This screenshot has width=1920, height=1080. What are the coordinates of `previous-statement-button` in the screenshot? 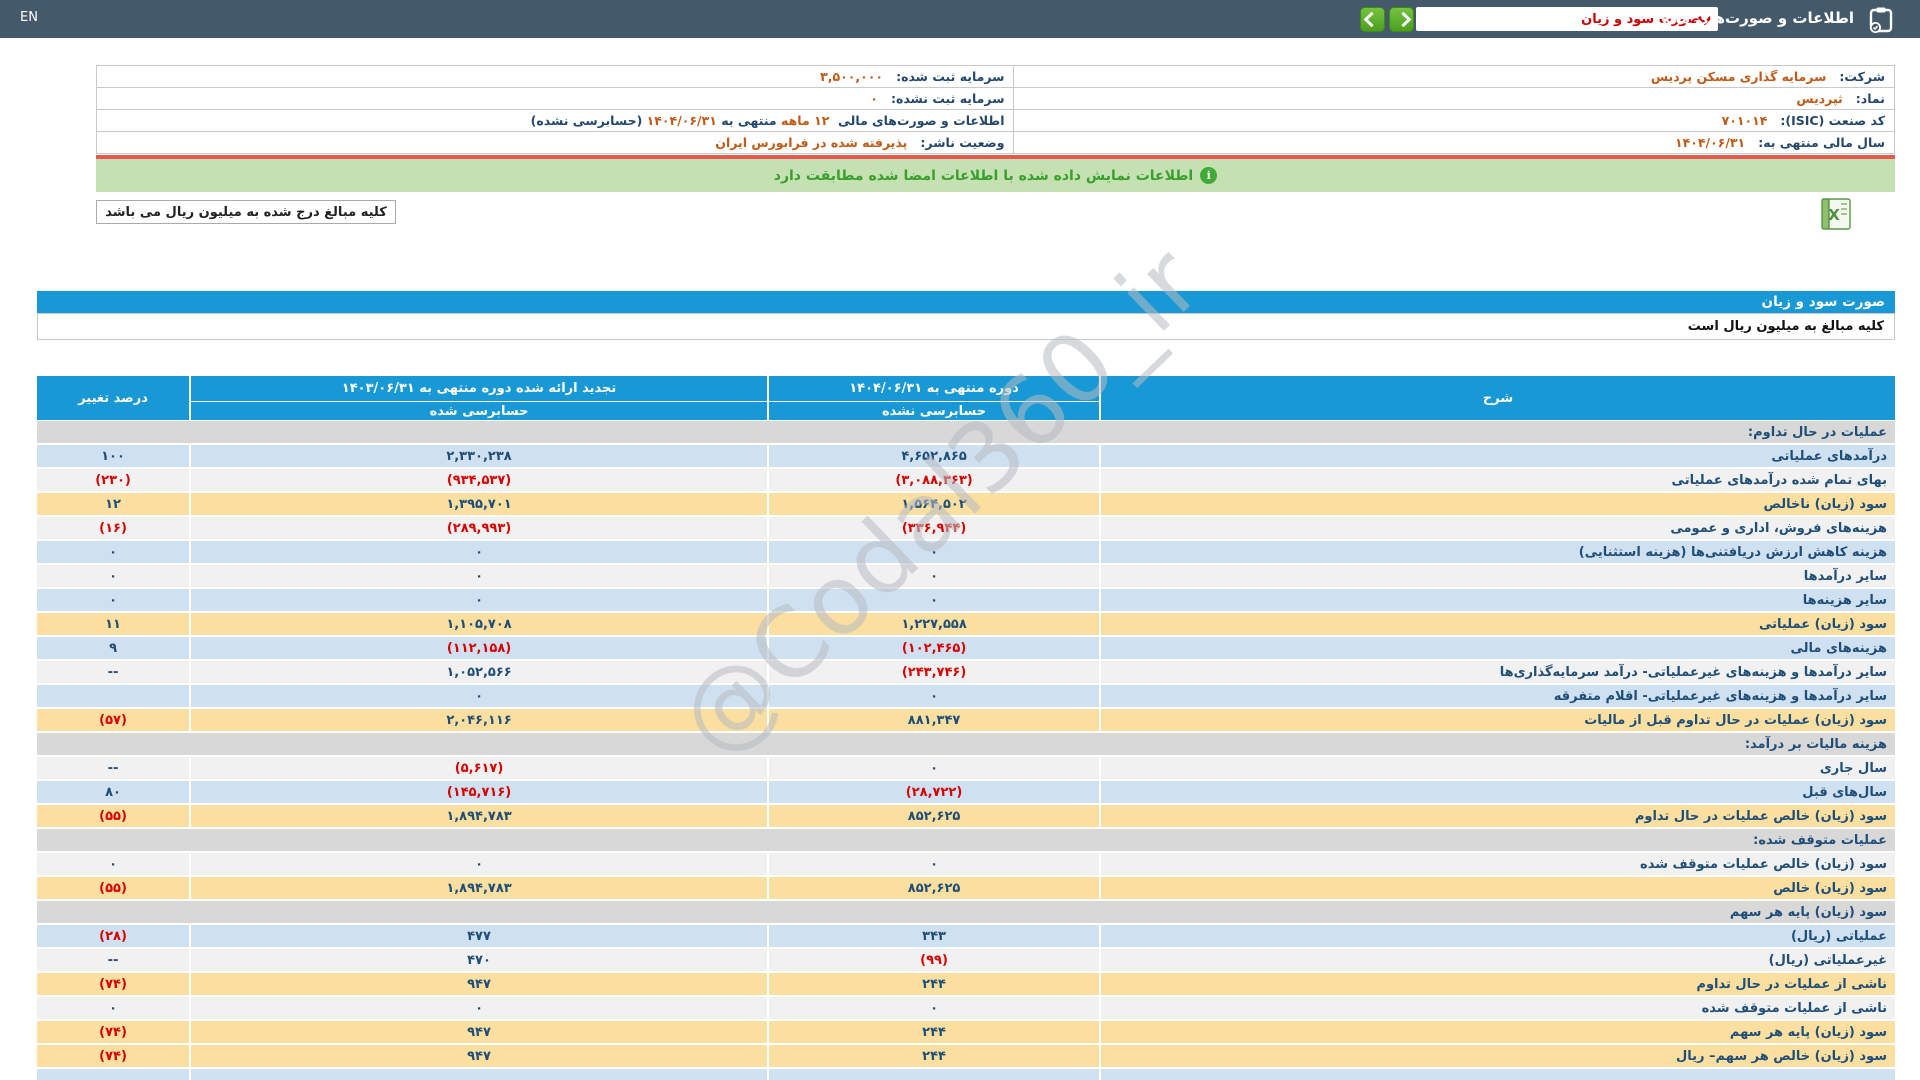 It's located at (1372, 19).